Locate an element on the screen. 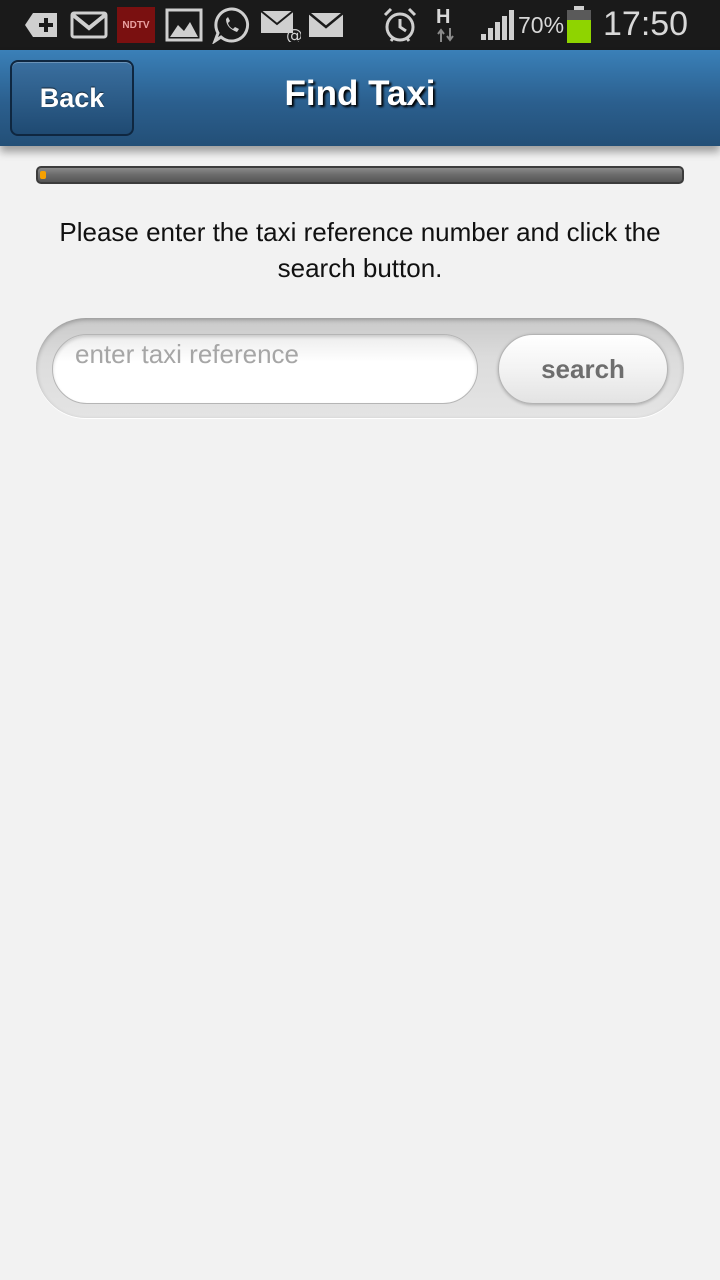 This screenshot has height=1280, width=720. search-button: search is located at coordinates (583, 369).